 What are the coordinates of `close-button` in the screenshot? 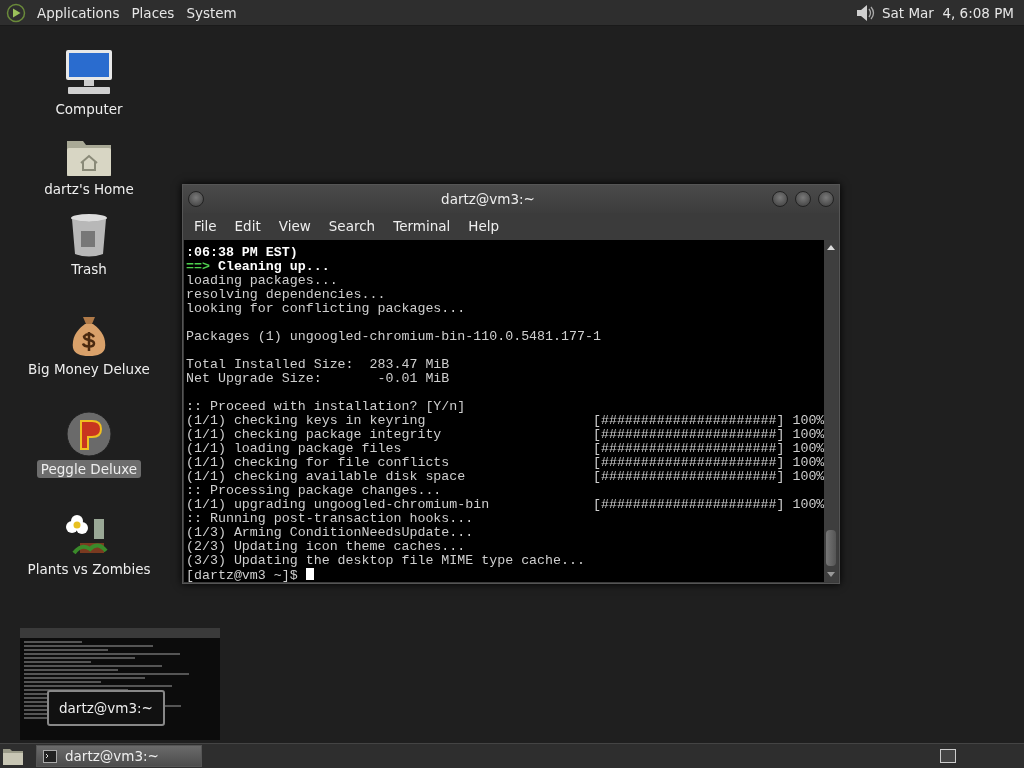 It's located at (826, 198).